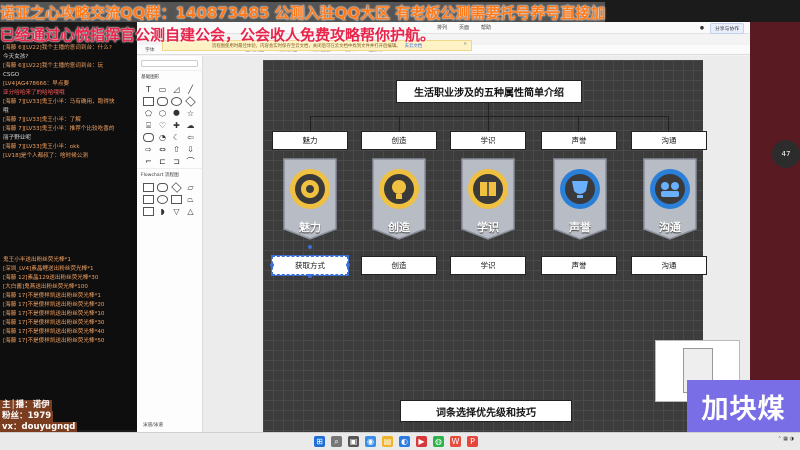 This screenshot has width=800, height=450. I want to click on hexagon-shape-icon: ⬡, so click(162, 113).